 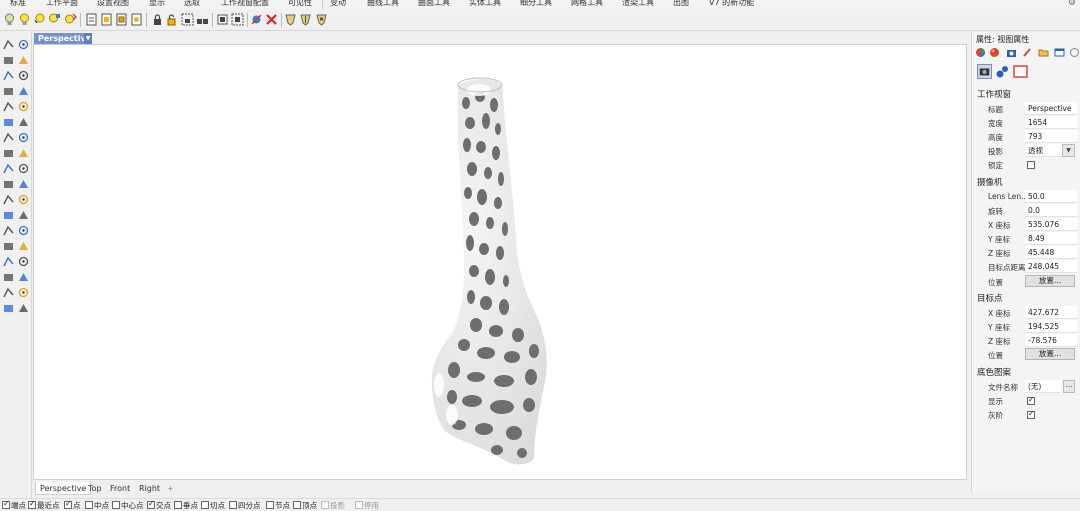 What do you see at coordinates (1051, 326) in the screenshot?
I see `prop-value: 194.525` at bounding box center [1051, 326].